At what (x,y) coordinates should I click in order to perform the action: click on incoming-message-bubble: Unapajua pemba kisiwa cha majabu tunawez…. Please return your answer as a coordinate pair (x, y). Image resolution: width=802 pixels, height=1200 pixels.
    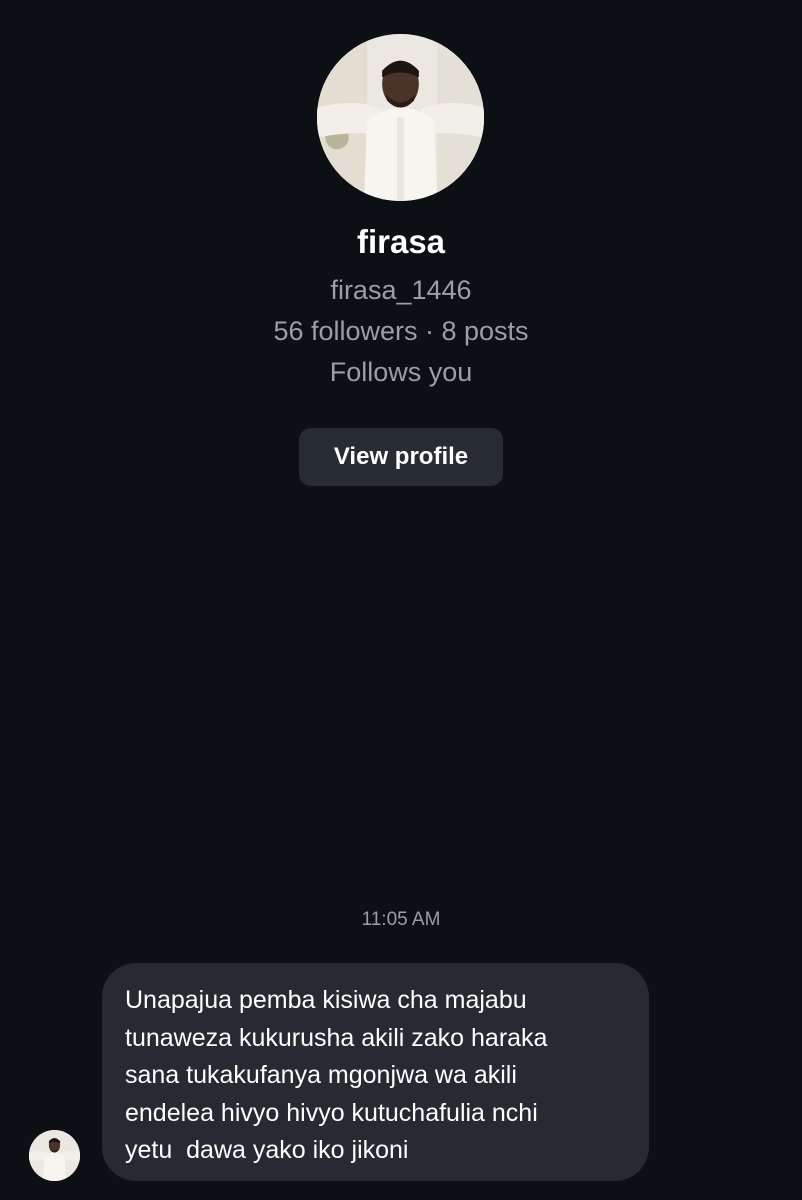
    Looking at the image, I should click on (375, 1072).